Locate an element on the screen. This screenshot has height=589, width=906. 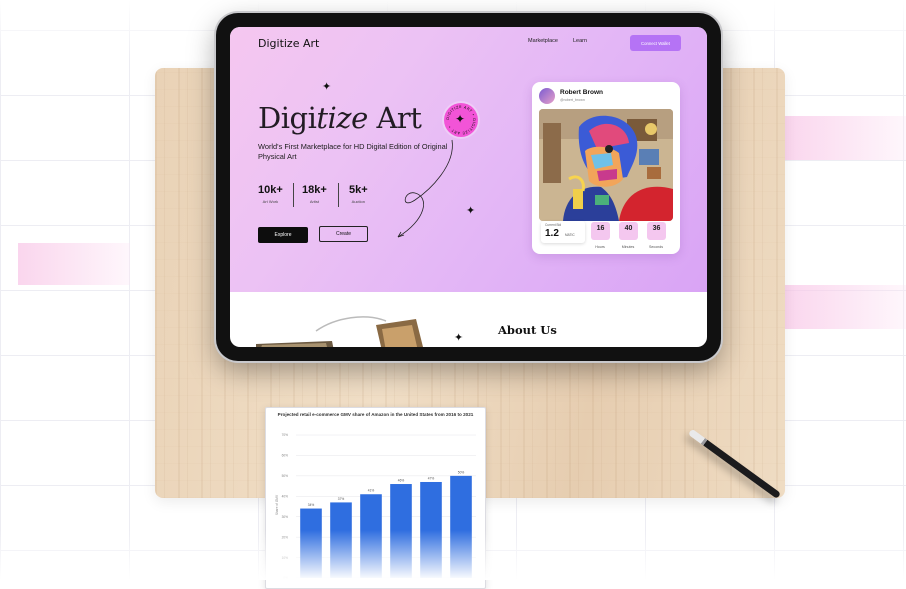
bar-data-label: 47% is located at coordinates (431, 478).